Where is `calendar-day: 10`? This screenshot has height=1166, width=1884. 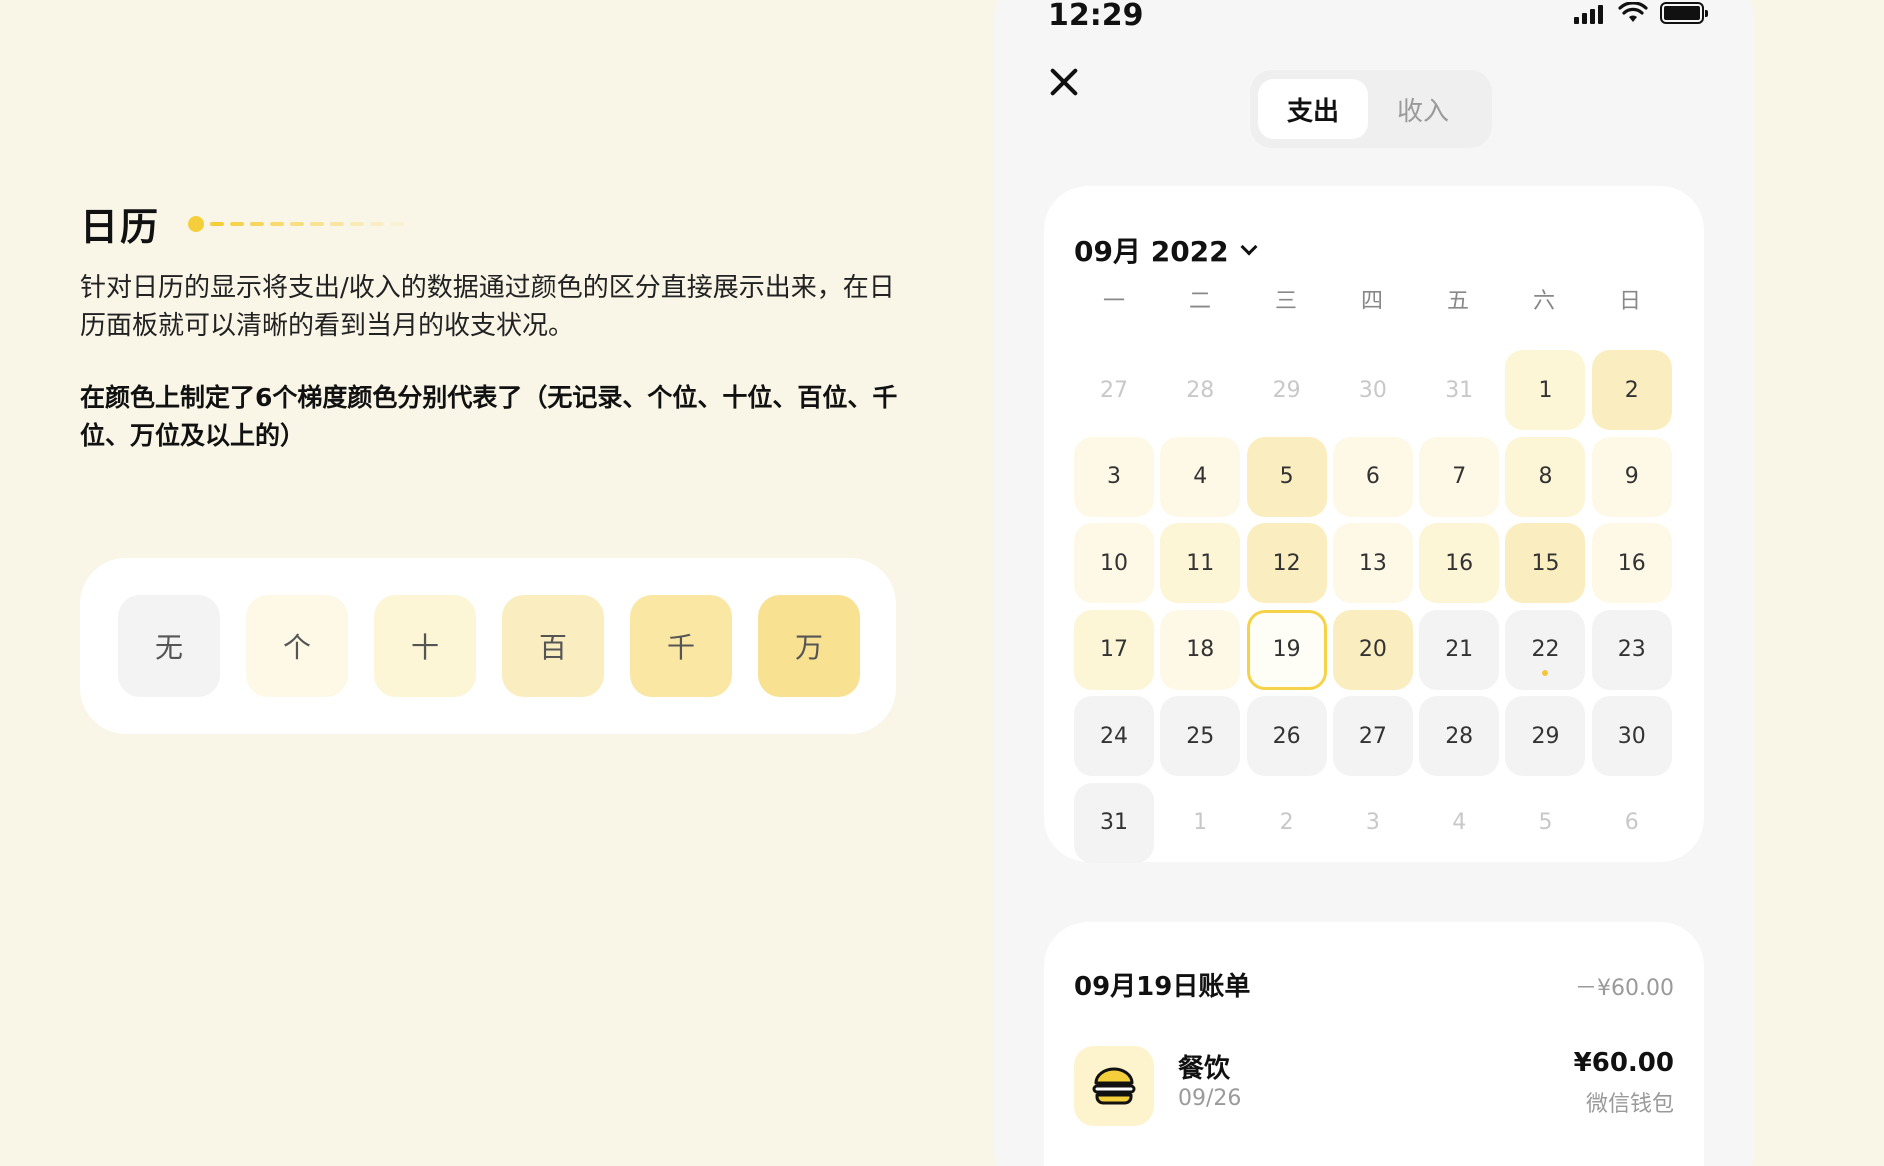
calendar-day: 10 is located at coordinates (1114, 563).